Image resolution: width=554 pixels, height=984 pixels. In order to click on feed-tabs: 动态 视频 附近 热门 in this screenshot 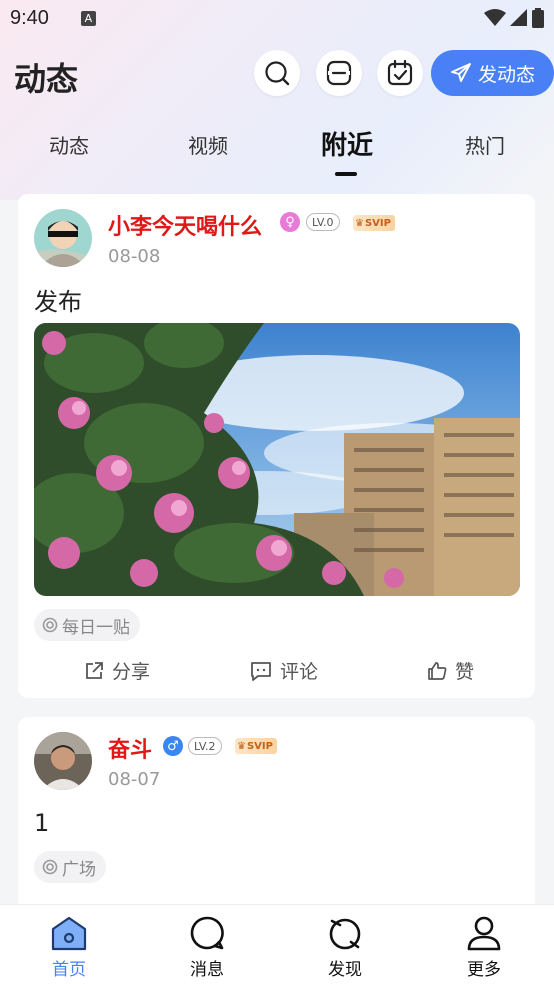, I will do `click(277, 150)`.